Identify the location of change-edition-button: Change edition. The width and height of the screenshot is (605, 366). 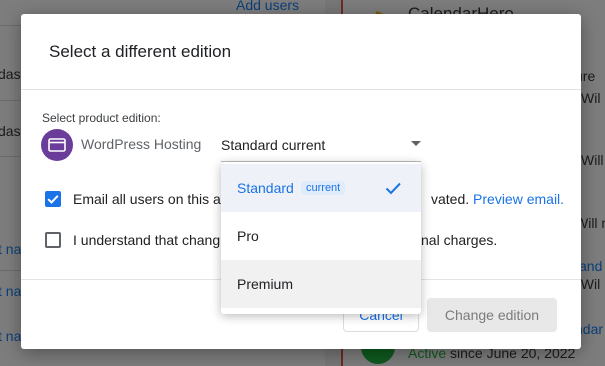
(492, 315).